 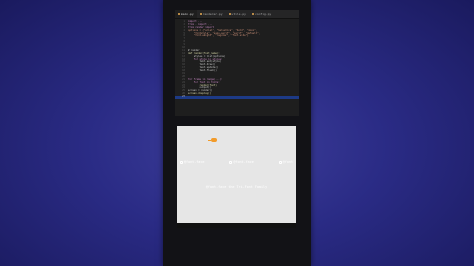 I want to click on line-number: 27, so click(x=183, y=97).